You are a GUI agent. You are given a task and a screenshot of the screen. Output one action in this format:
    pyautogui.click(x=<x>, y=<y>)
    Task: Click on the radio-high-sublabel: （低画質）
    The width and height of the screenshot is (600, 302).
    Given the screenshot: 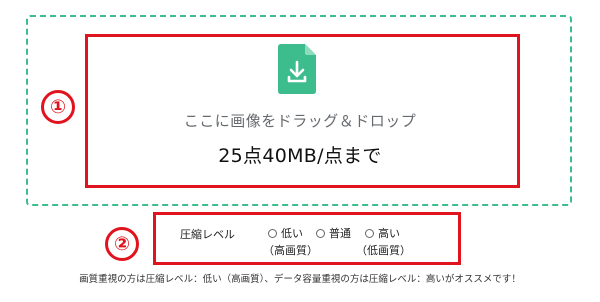 What is the action you would take?
    pyautogui.click(x=383, y=250)
    